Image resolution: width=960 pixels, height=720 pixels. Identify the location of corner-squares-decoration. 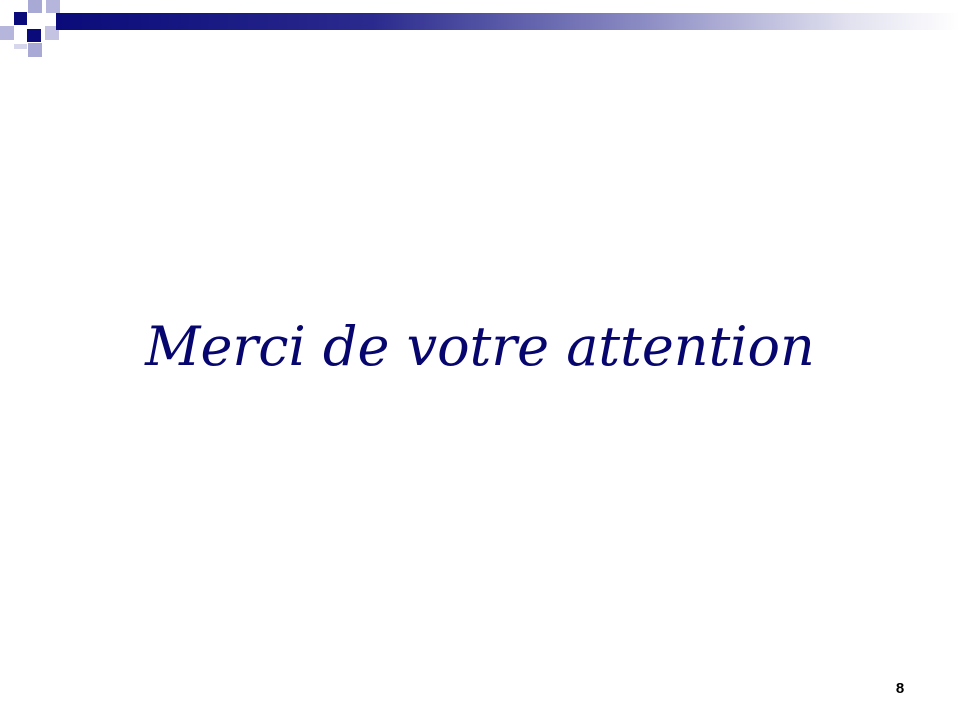
(40, 30).